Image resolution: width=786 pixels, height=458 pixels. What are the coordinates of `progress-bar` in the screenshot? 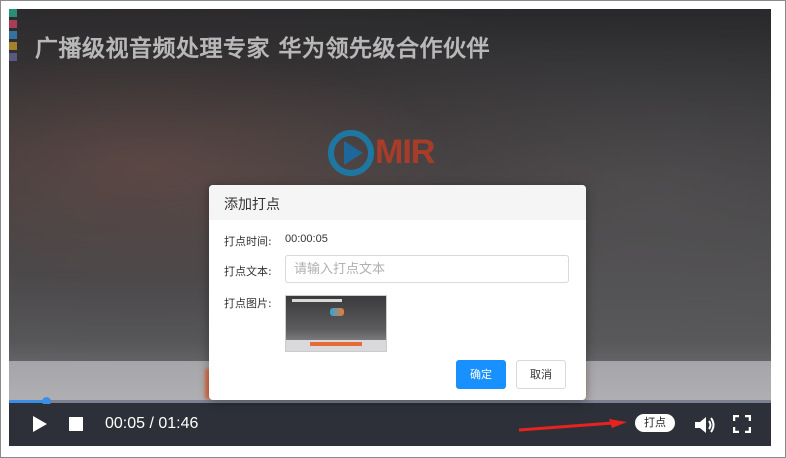 It's located at (390, 401).